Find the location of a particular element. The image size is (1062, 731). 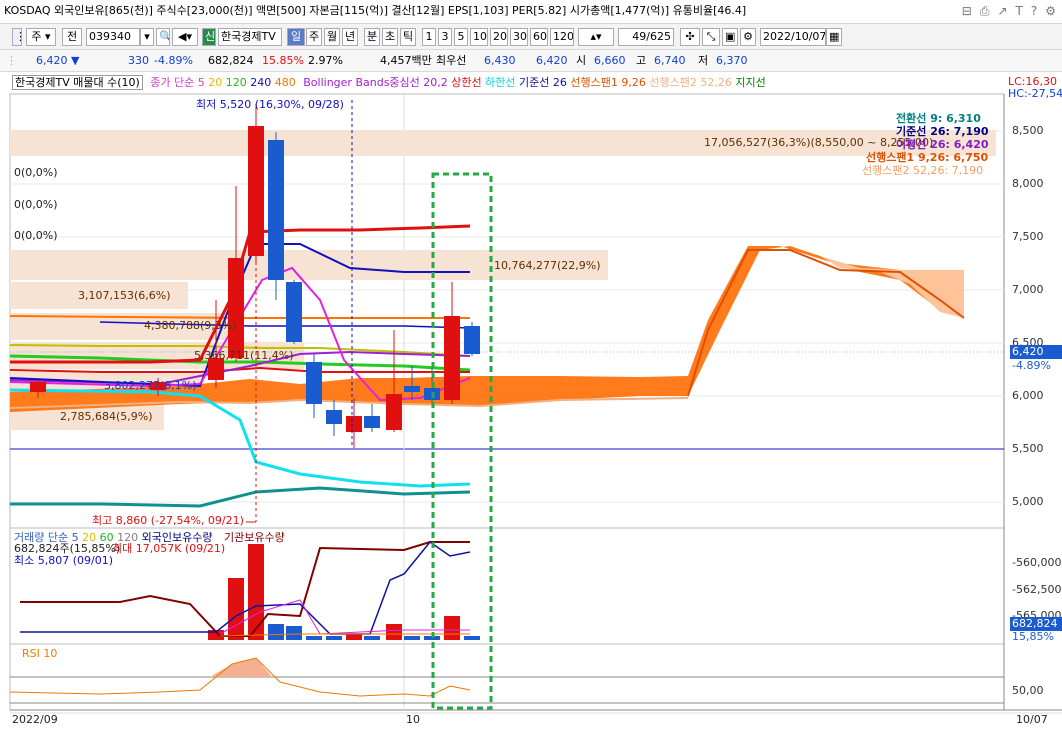

legend-item-institution-holding: 기관보유수량 is located at coordinates (254, 537).